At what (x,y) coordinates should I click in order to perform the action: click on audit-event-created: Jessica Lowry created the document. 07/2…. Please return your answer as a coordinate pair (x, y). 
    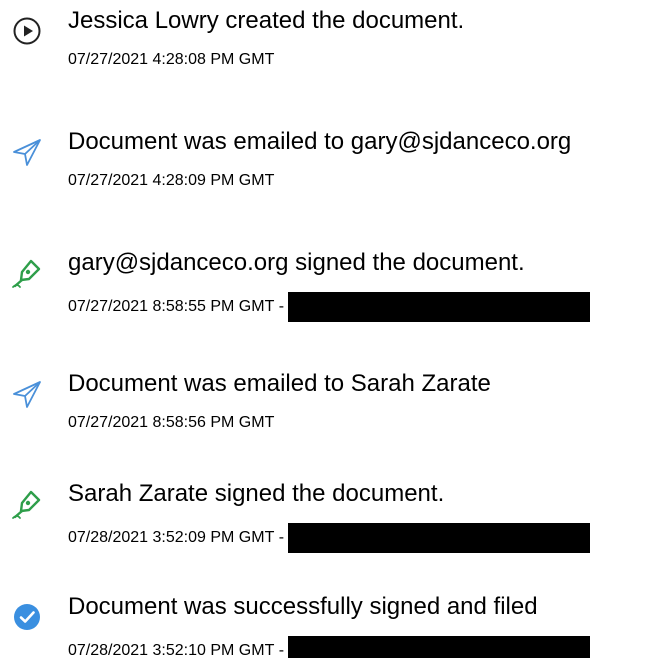
    Looking at the image, I should click on (329, 42).